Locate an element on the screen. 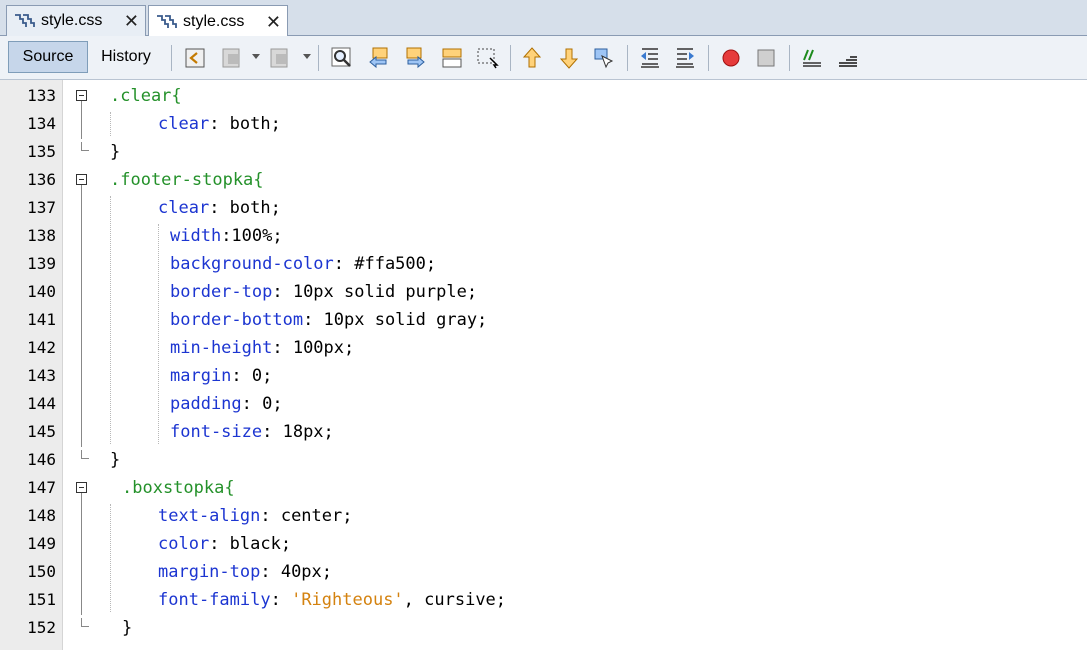 The height and width of the screenshot is (650, 1087). find-selection-icon is located at coordinates (452, 58).